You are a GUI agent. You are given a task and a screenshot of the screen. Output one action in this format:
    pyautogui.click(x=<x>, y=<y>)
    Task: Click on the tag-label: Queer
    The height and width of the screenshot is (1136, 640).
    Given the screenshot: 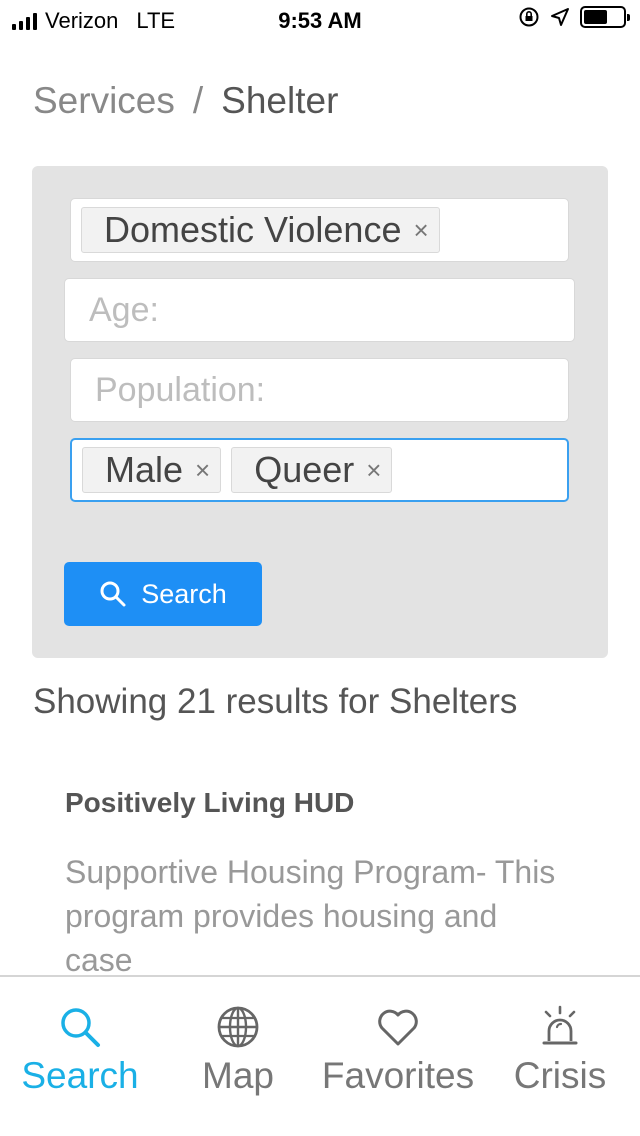 What is the action you would take?
    pyautogui.click(x=304, y=469)
    